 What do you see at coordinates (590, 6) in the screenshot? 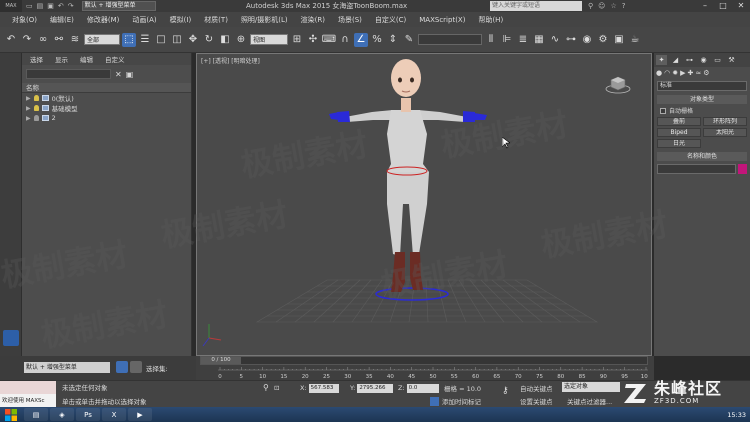
I see `search-icon: ⚲` at bounding box center [590, 6].